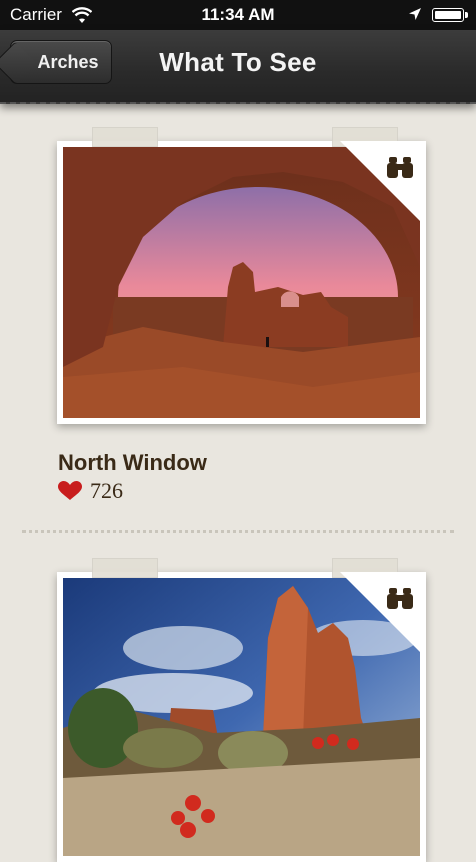  What do you see at coordinates (70, 491) in the screenshot?
I see `heart-icon` at bounding box center [70, 491].